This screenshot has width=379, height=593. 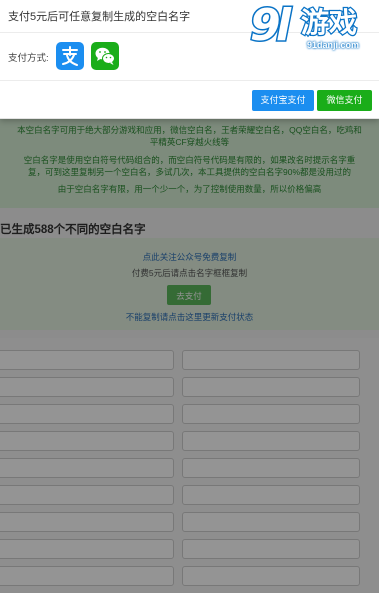 I want to click on alipay-pay-button: 支付宝支付, so click(x=283, y=100).